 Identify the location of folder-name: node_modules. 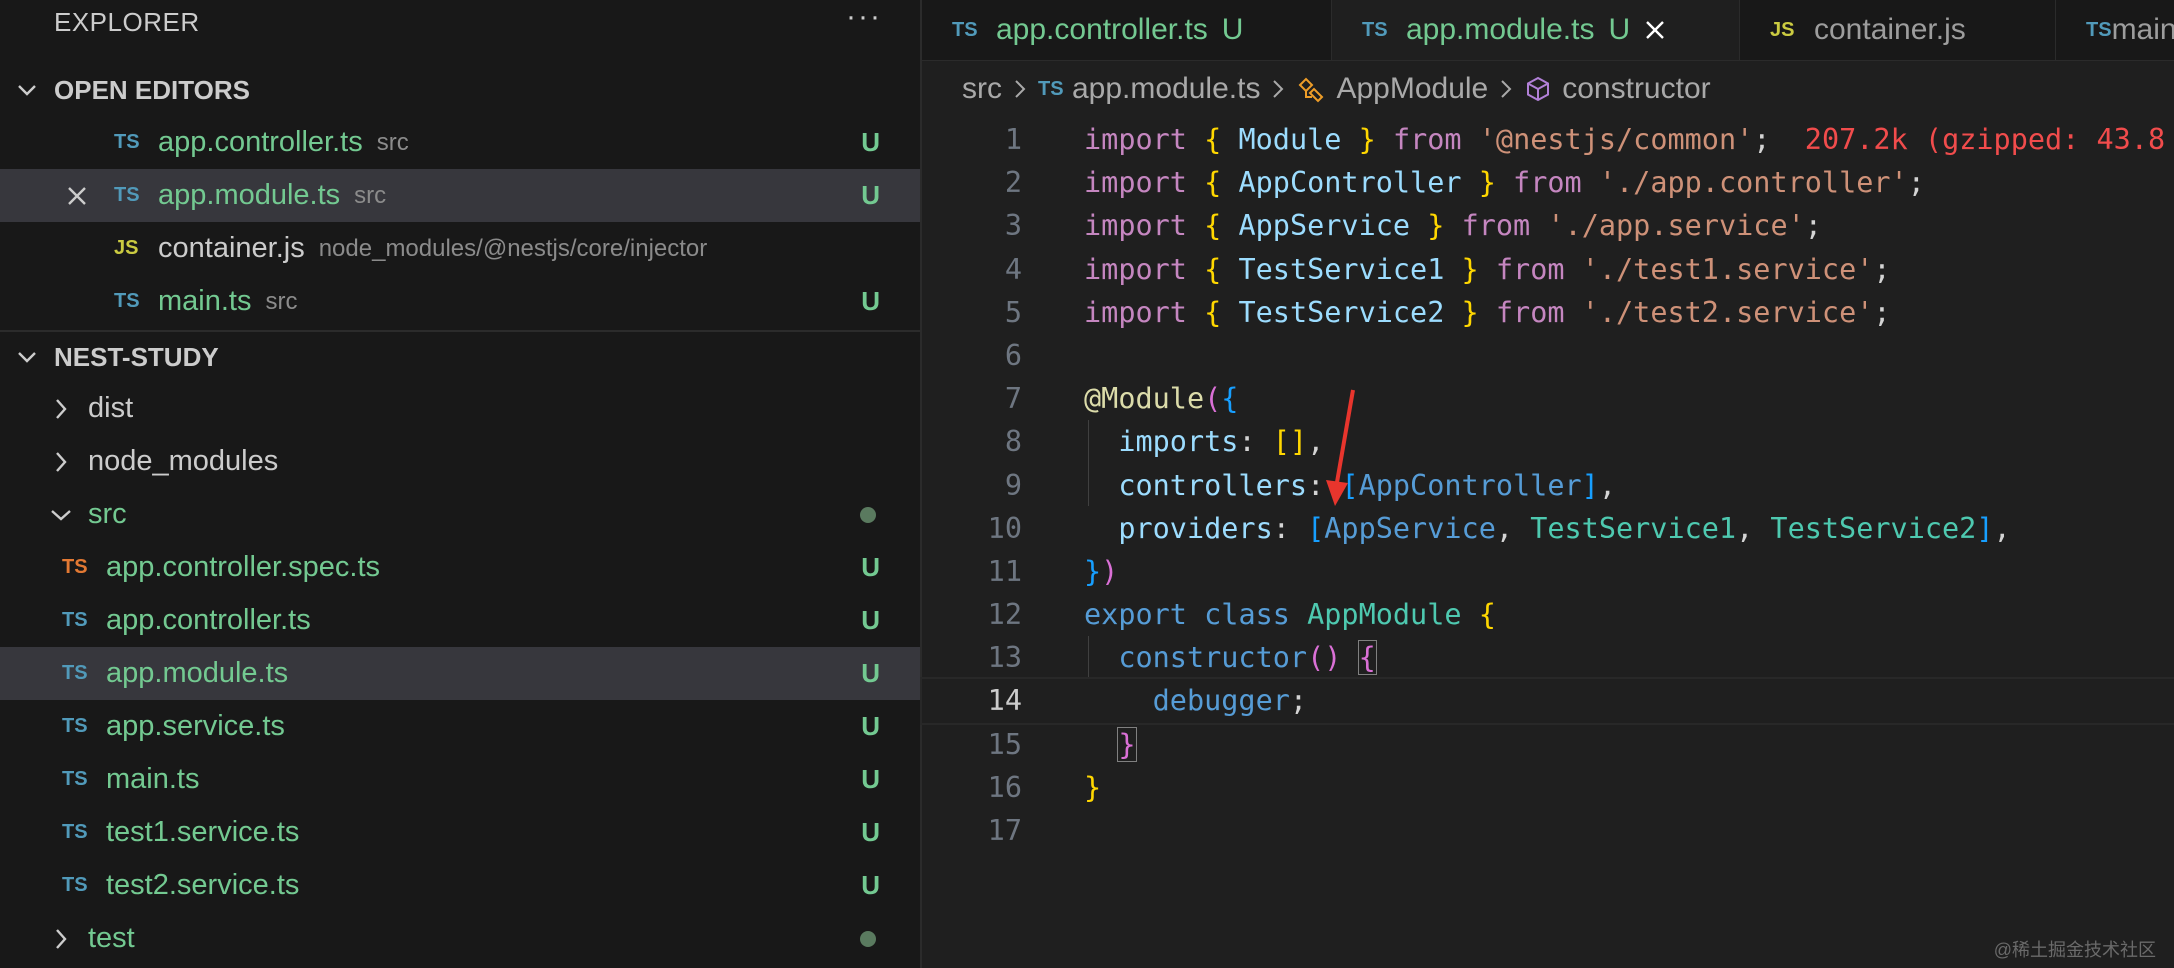
(183, 461).